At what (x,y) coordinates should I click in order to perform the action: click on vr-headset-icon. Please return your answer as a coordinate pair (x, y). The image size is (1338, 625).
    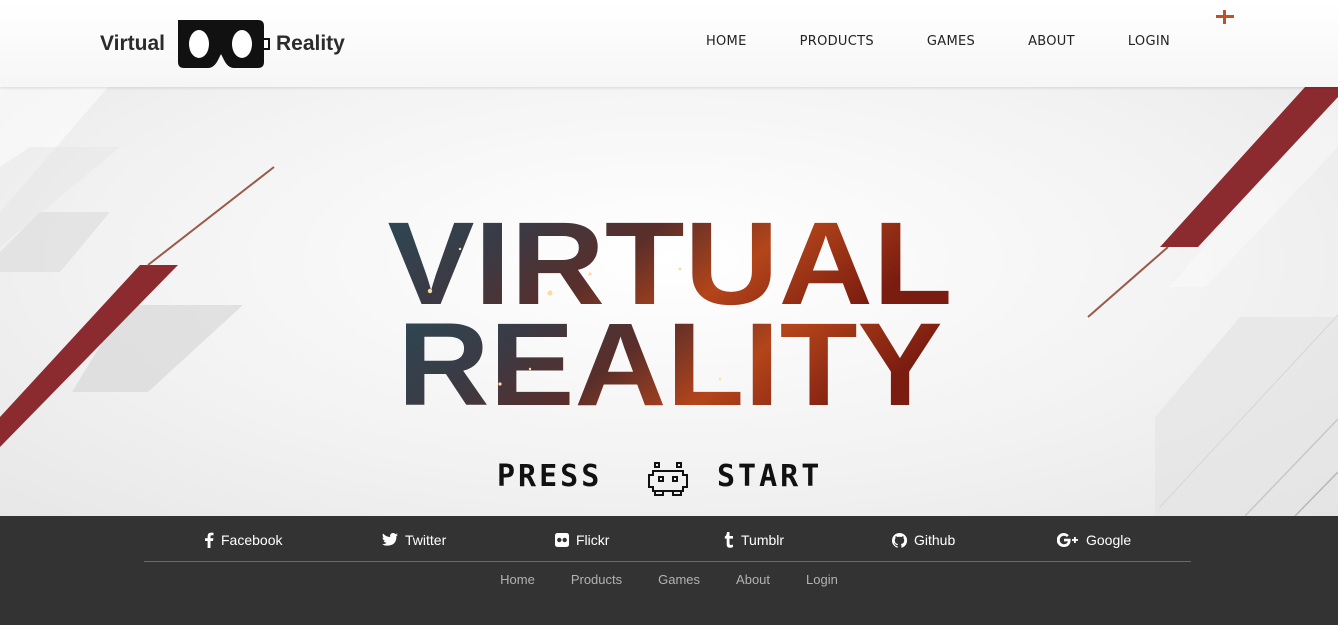
    Looking at the image, I should click on (223, 44).